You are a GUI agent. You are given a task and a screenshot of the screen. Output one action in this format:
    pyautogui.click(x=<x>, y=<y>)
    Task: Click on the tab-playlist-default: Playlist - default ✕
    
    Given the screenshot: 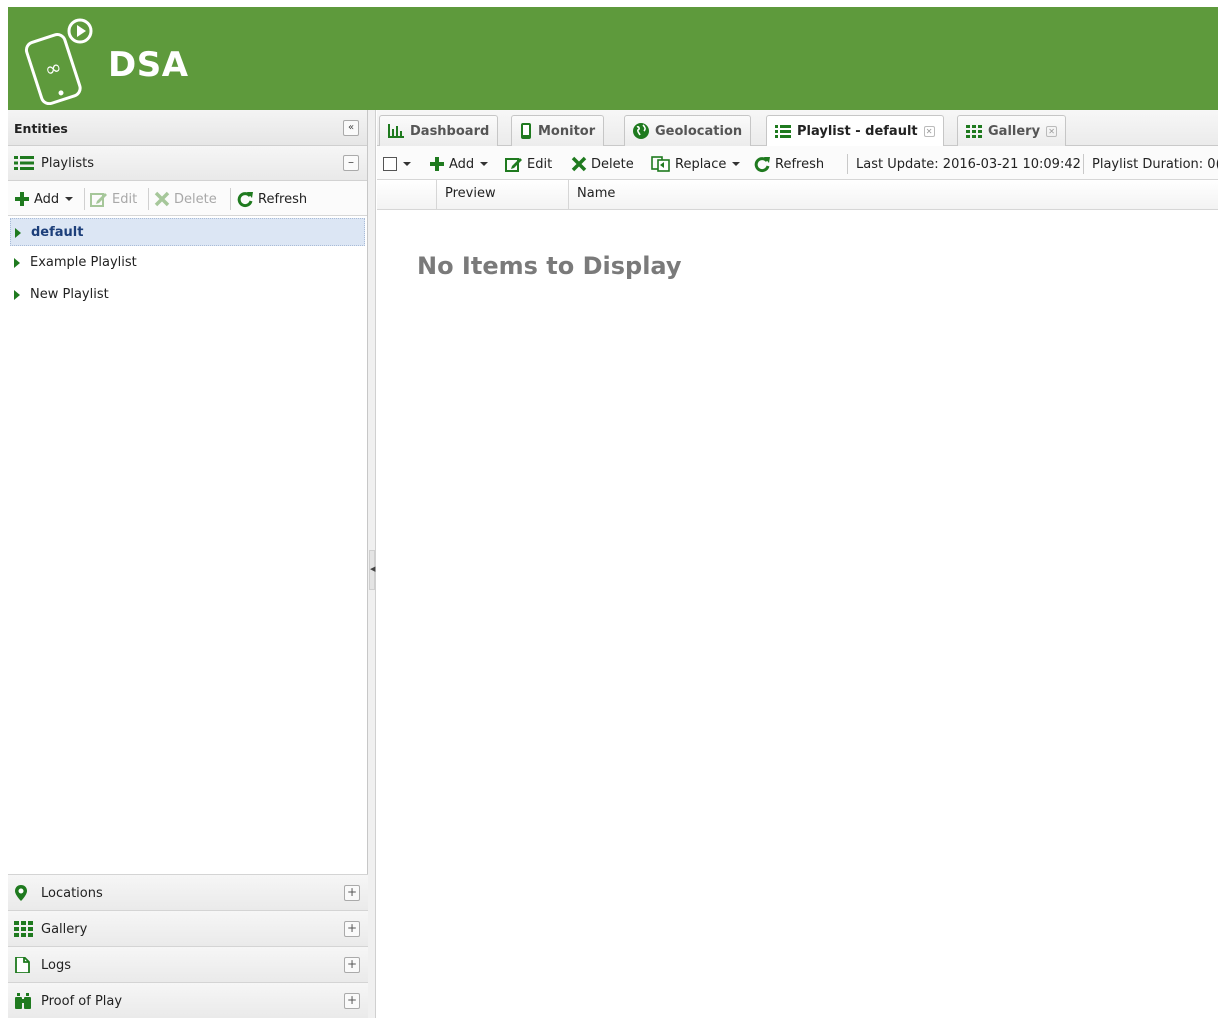 What is the action you would take?
    pyautogui.click(x=855, y=131)
    